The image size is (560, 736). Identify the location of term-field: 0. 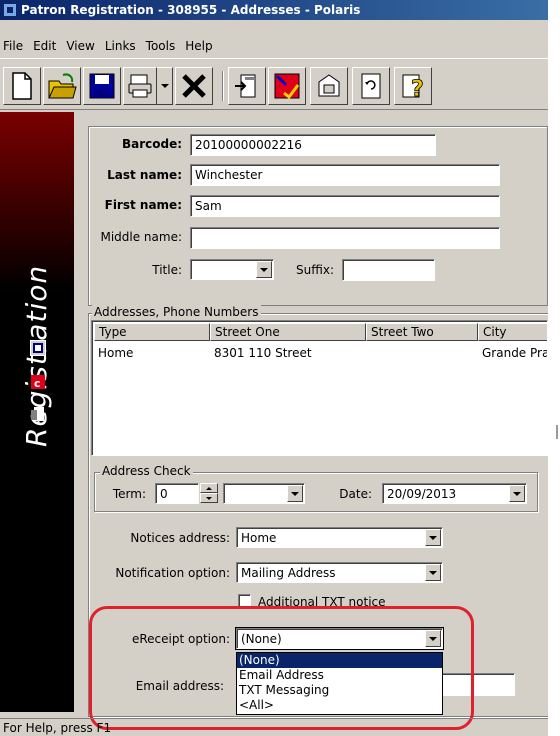
(177, 493).